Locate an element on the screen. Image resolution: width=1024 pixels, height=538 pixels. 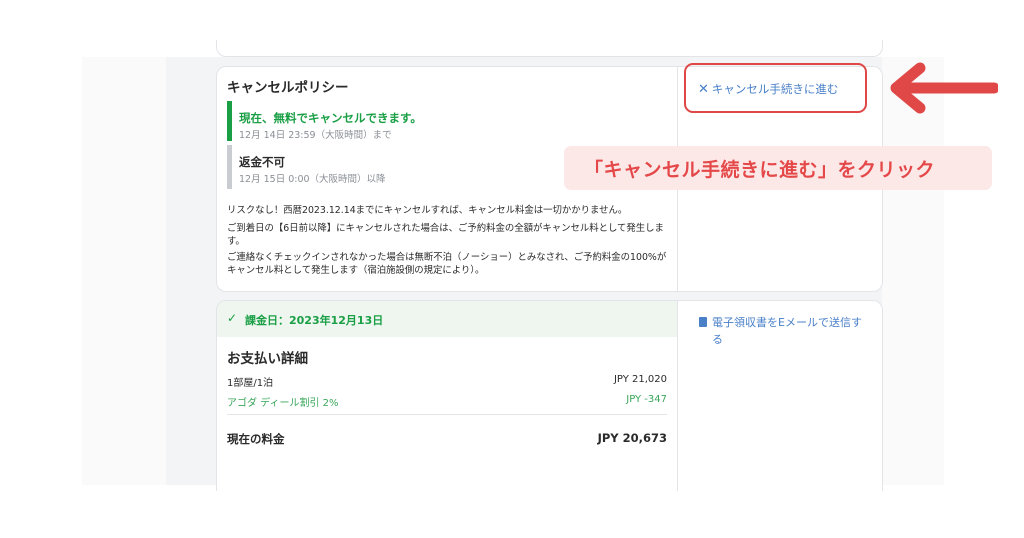
charge-date: 課金日：2023年12月13日 is located at coordinates (314, 320).